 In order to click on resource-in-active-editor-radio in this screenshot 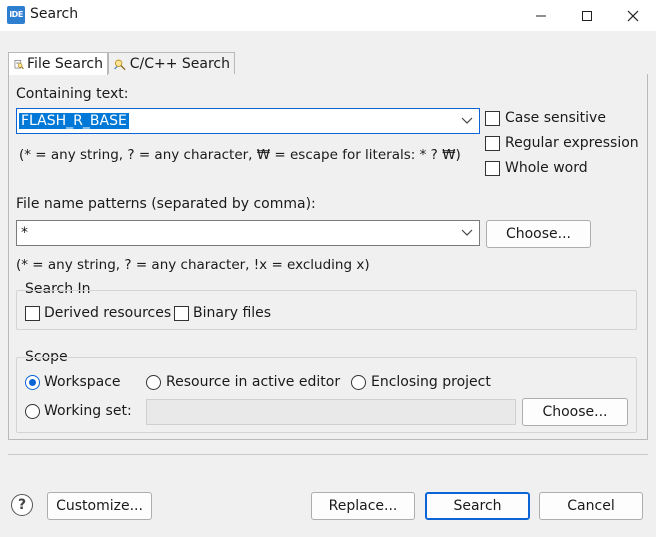, I will do `click(153, 382)`.